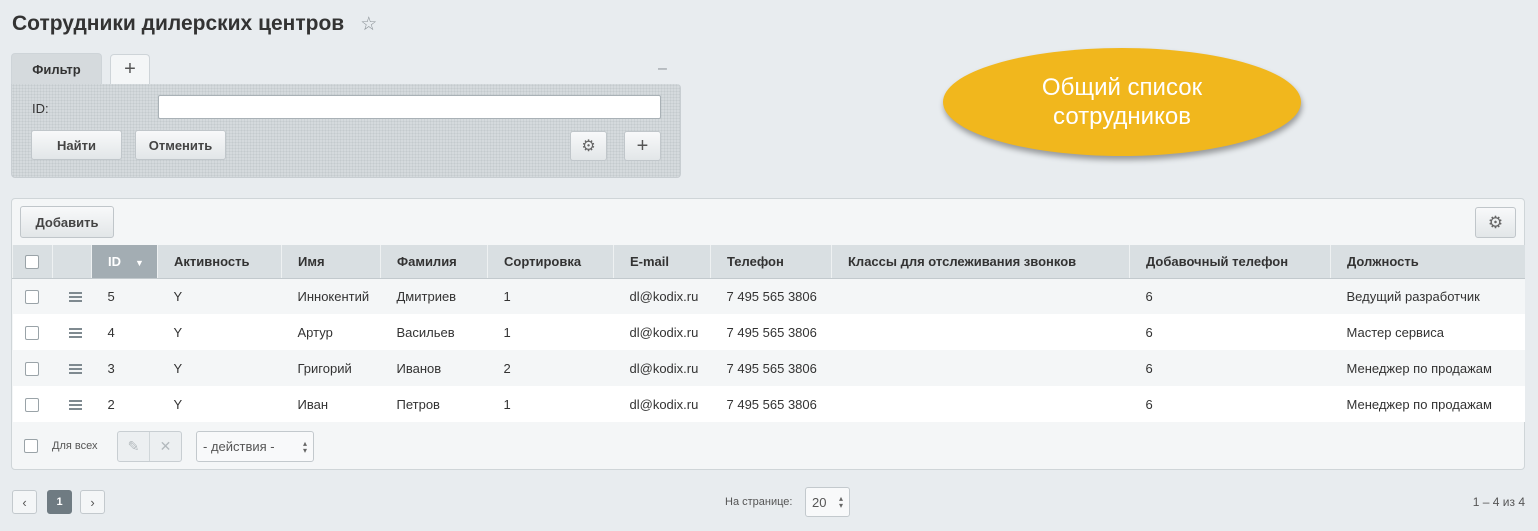 The width and height of the screenshot is (1538, 531). Describe the element at coordinates (219, 262) in the screenshot. I see `column-header-active: Активность` at that location.